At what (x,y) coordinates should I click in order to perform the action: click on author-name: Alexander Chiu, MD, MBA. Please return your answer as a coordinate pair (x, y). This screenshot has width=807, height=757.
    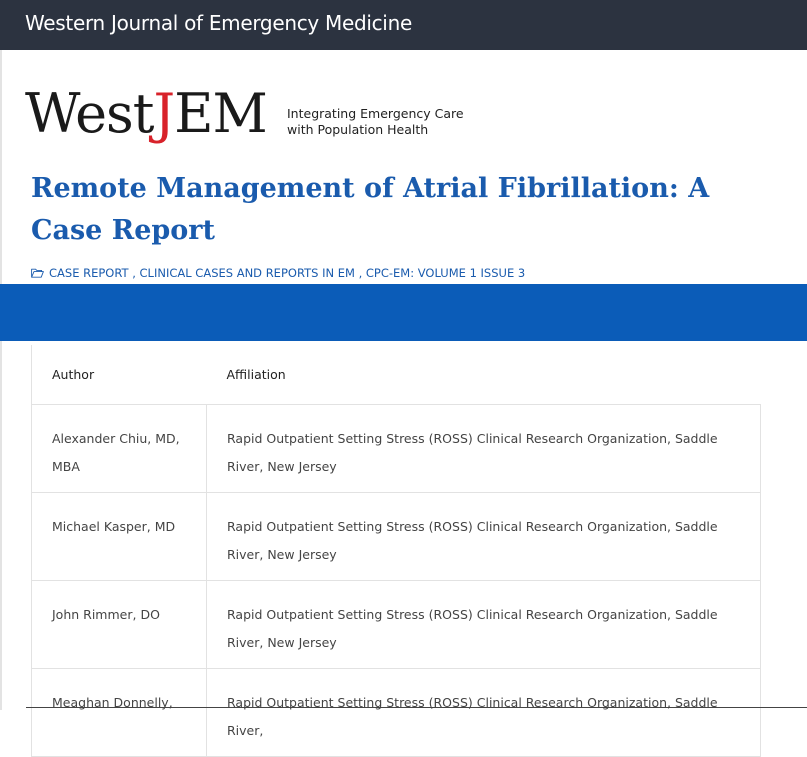
    Looking at the image, I should click on (119, 448).